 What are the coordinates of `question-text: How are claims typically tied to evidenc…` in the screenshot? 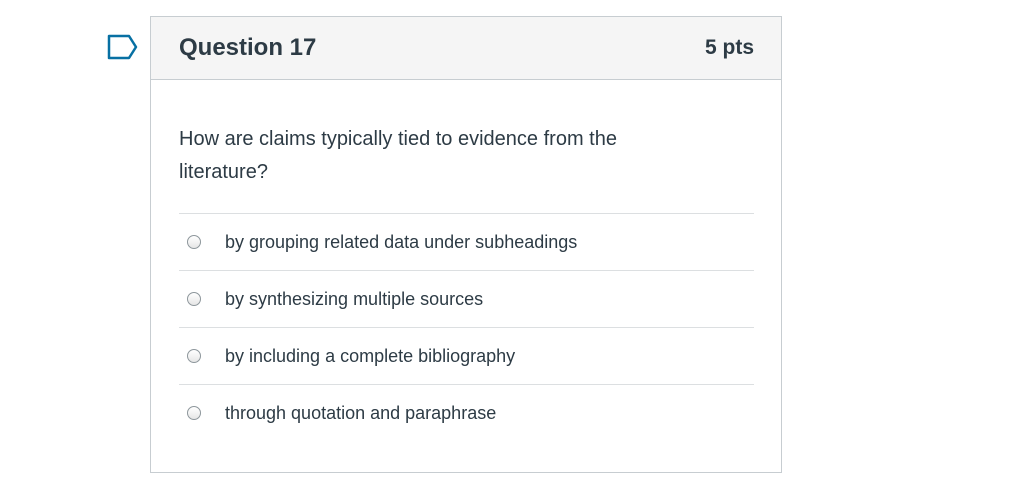 It's located at (398, 155).